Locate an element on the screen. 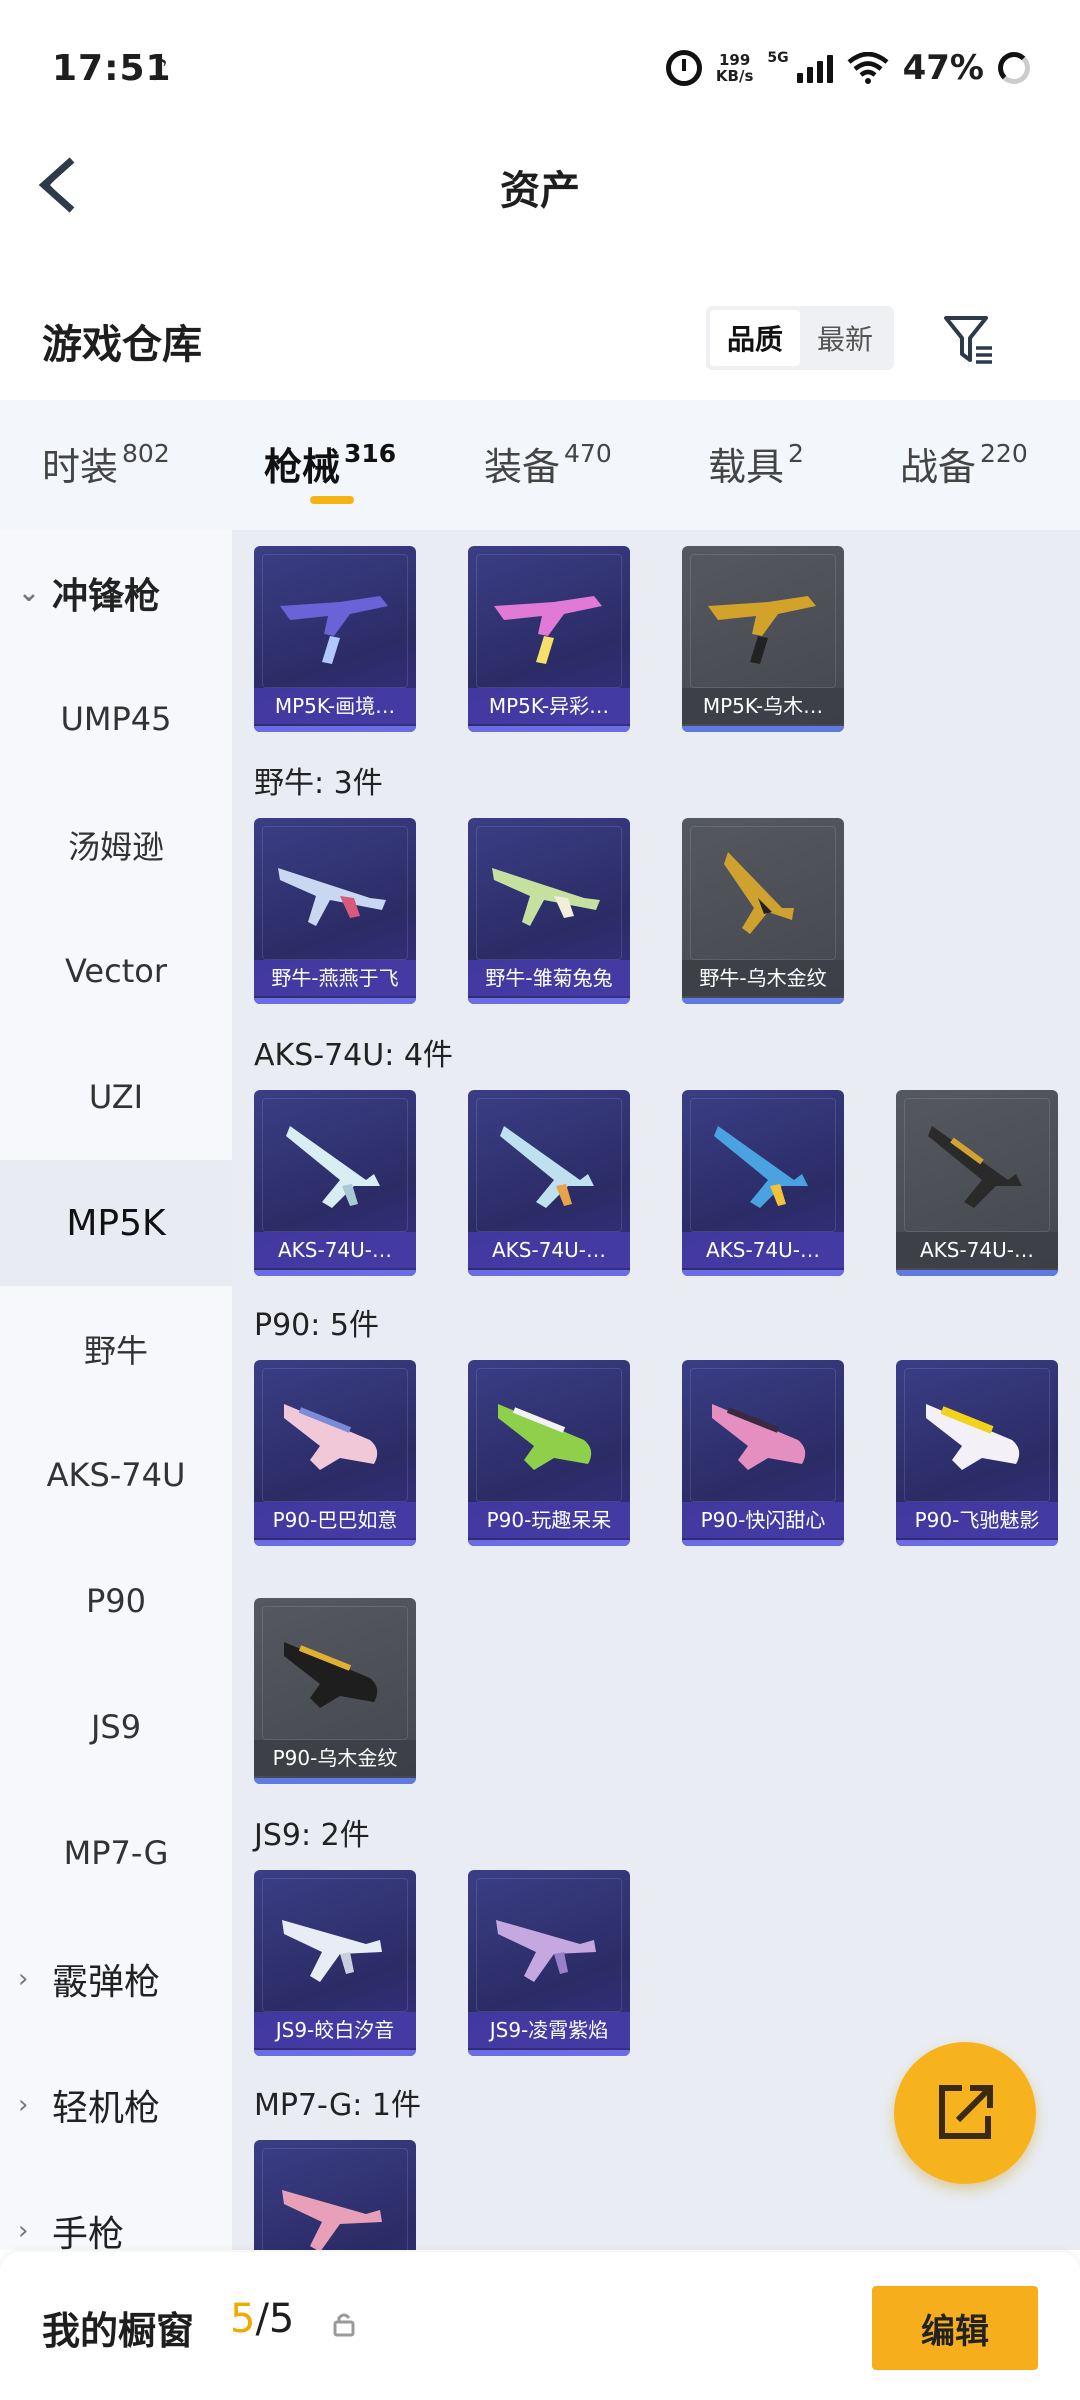 This screenshot has width=1080, height=2400. sidebar-item-mp5k: MP5K is located at coordinates (116, 1223).